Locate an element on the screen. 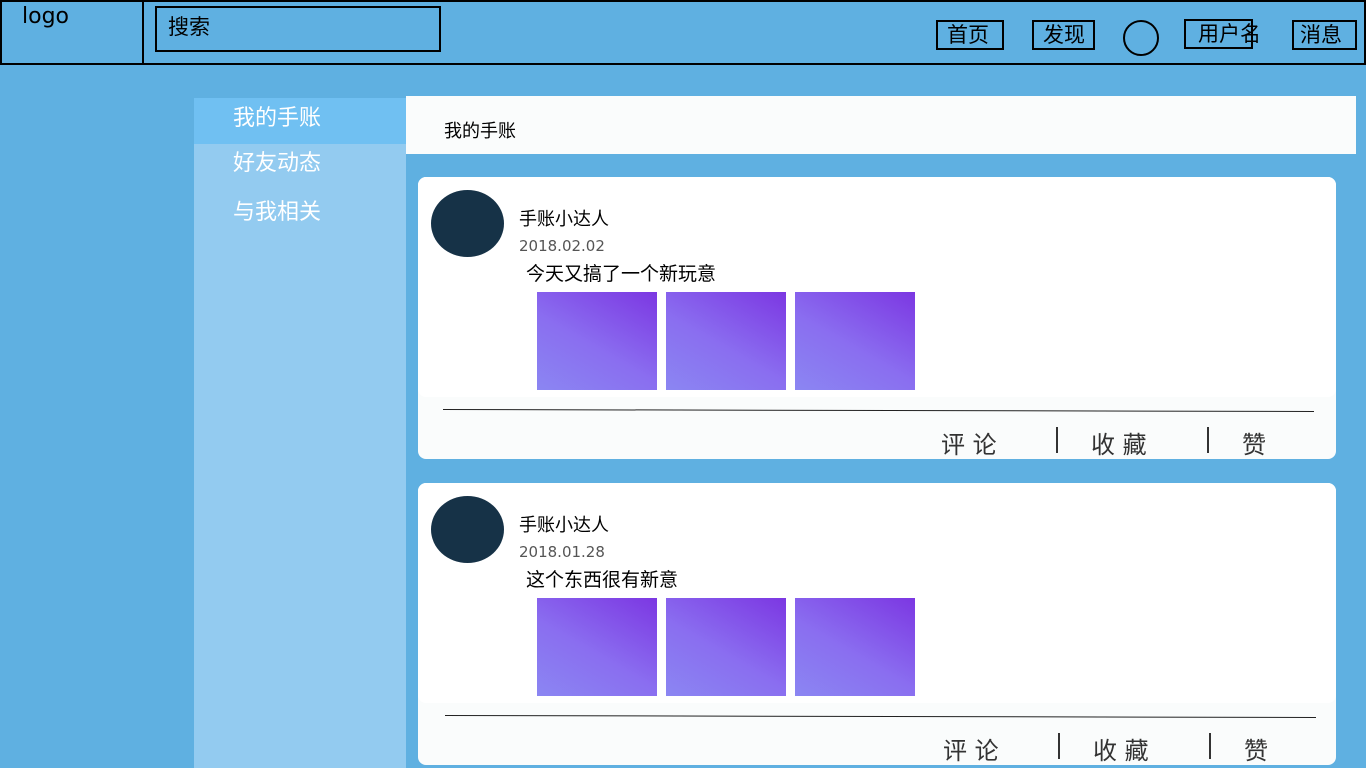 This screenshot has height=768, width=1366. sidebar-item-label: 好友动态 is located at coordinates (277, 163).